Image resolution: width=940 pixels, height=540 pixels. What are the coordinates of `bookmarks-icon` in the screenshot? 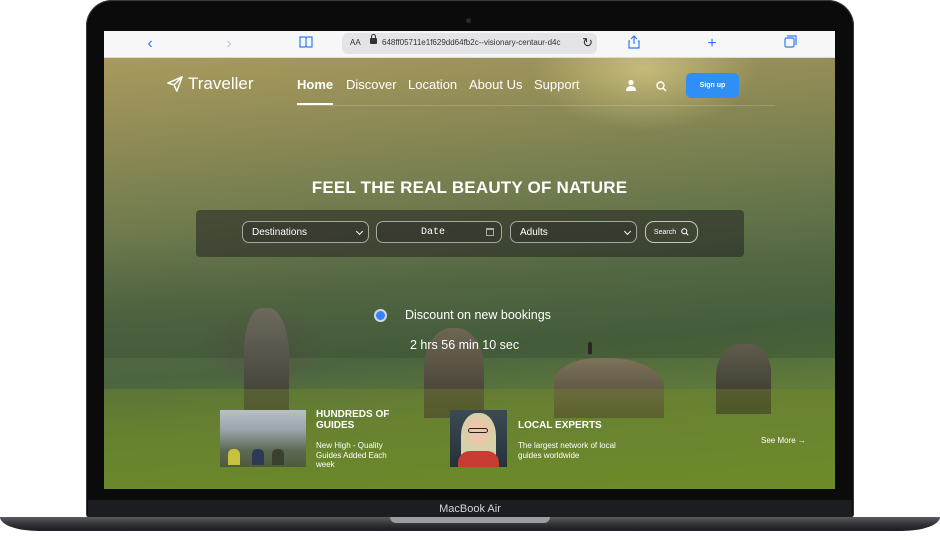 It's located at (306, 44).